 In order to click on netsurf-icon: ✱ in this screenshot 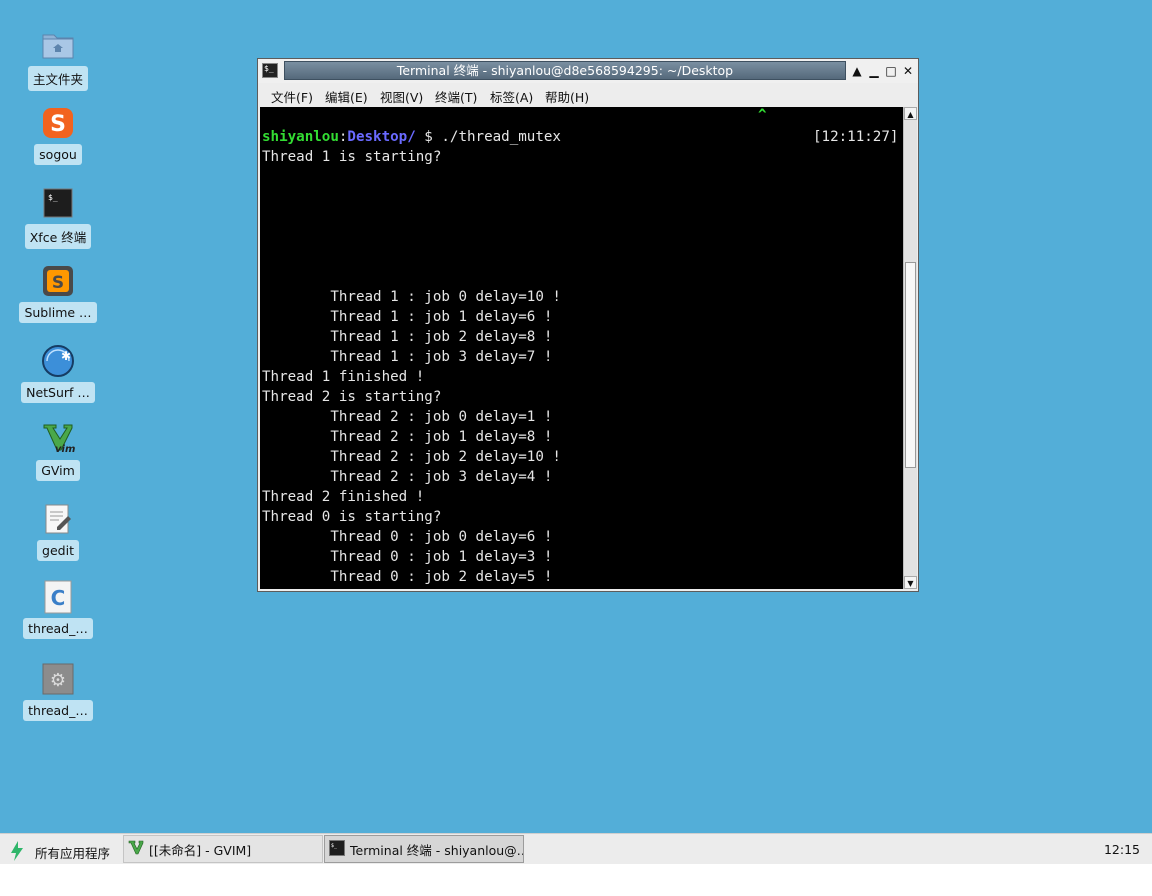, I will do `click(58, 361)`.